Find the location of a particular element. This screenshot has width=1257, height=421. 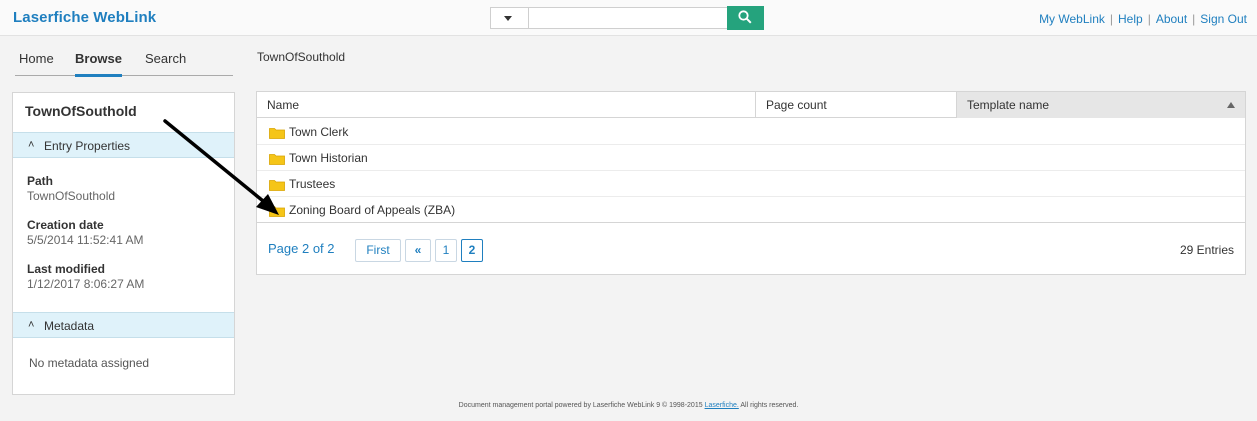

entry-properties-header: ˄ Entry Properties is located at coordinates (123, 145).